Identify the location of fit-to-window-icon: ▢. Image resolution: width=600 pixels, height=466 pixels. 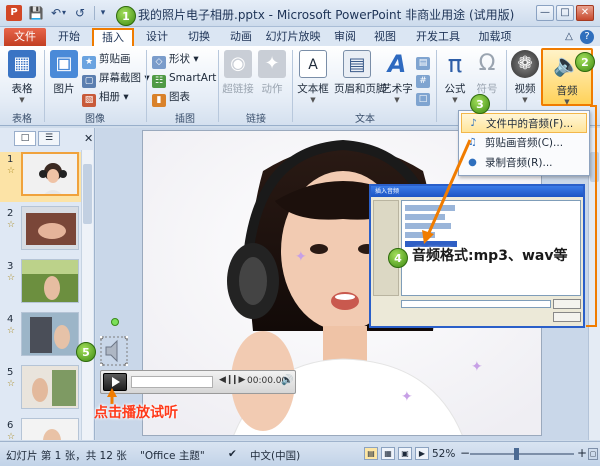
(593, 454).